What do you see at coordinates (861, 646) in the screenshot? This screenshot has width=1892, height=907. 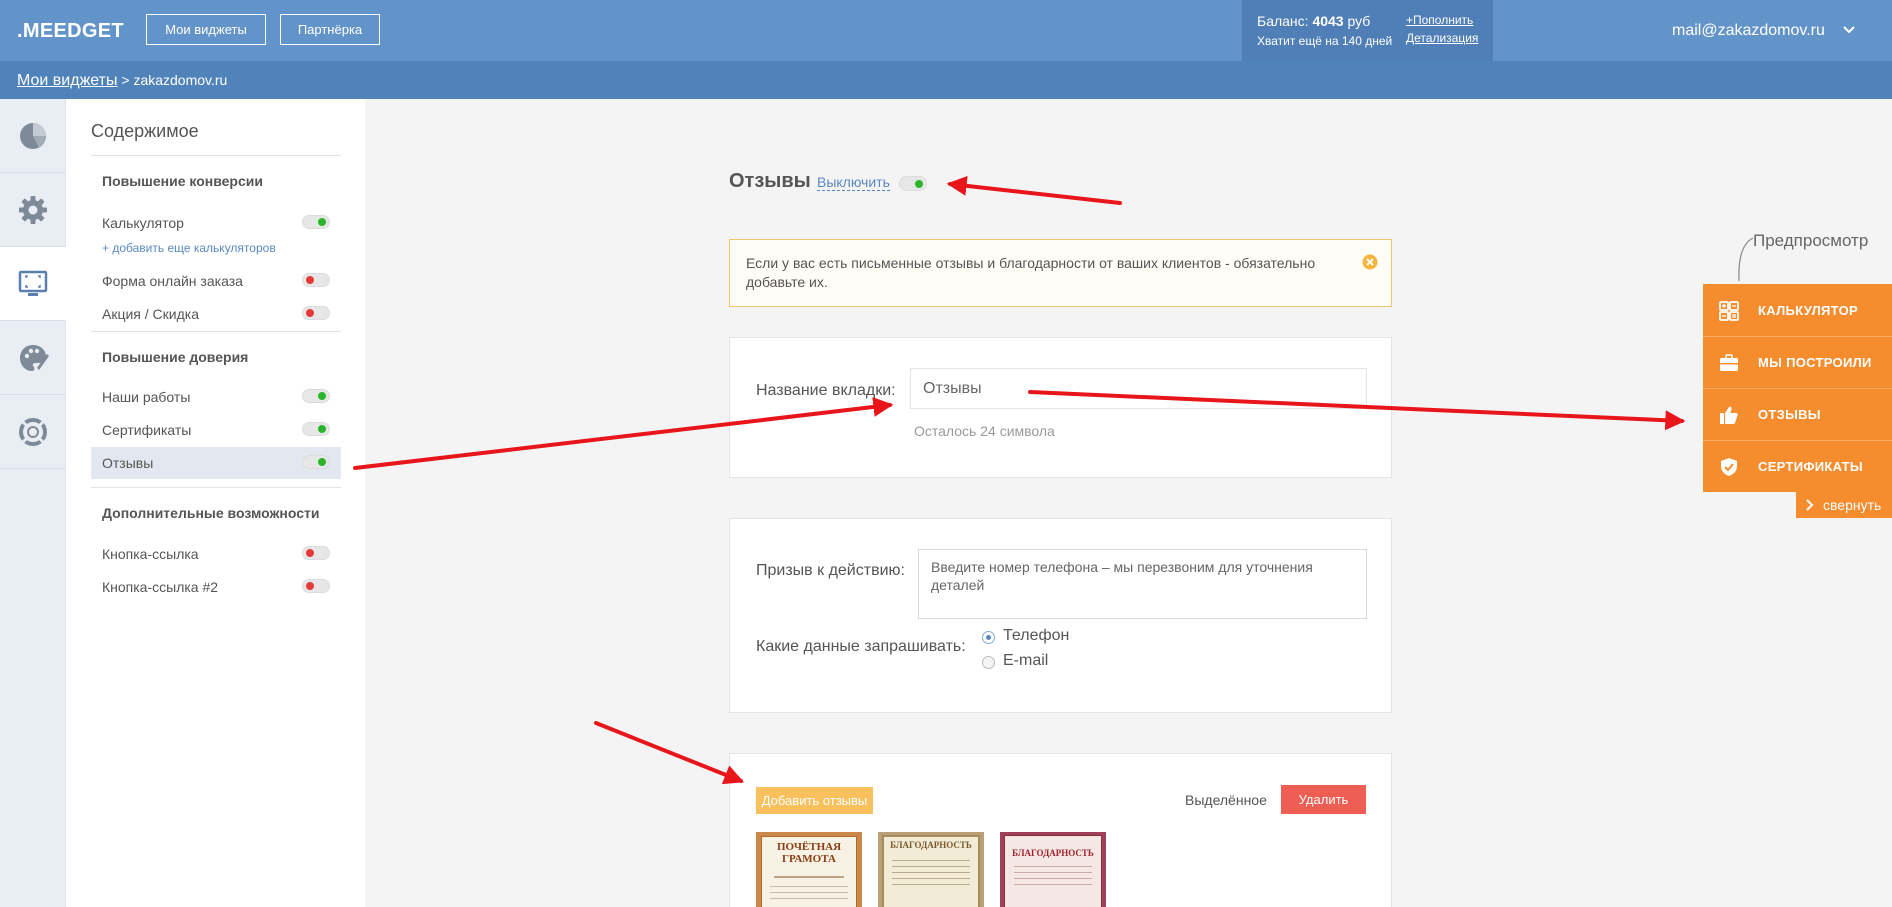 I see `request-data-label: Какие данные запрашивать:` at bounding box center [861, 646].